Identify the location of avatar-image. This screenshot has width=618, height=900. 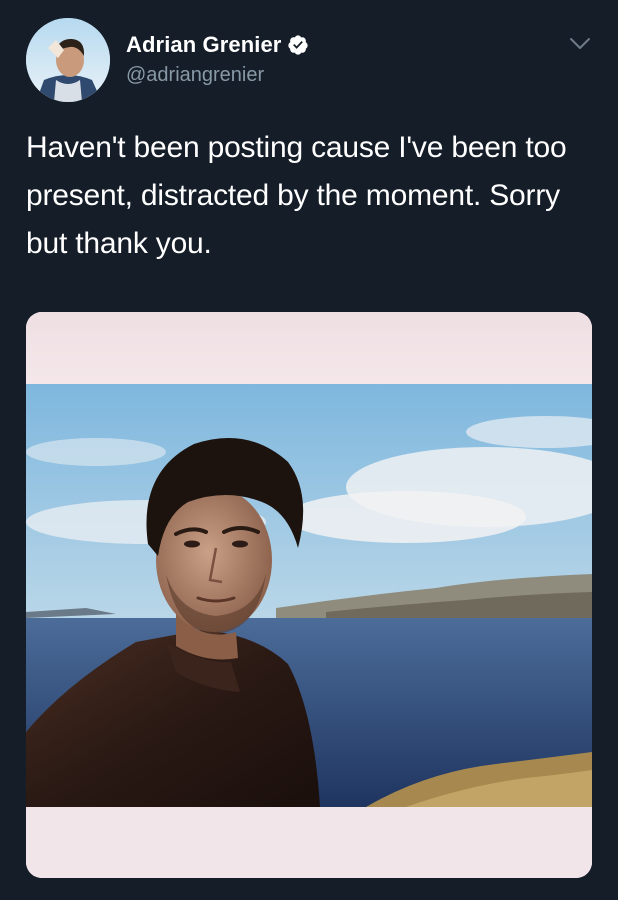
(68, 60).